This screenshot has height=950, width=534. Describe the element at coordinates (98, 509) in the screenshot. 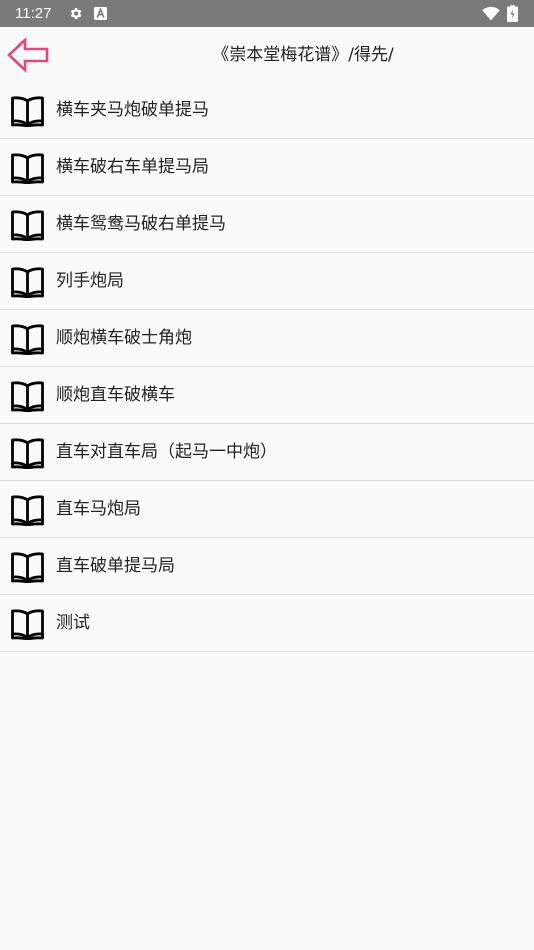

I see `list-item-label: 直车马炮局` at that location.